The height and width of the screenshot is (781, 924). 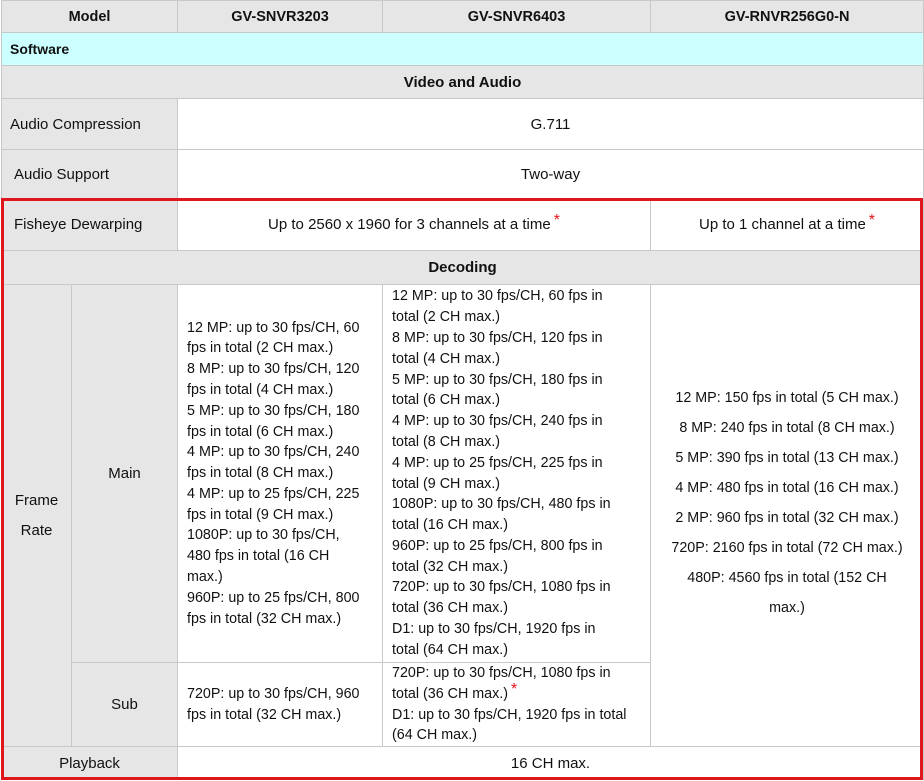 What do you see at coordinates (273, 452) in the screenshot?
I see `spec-line: 4 MP: up to 30 fps/CH, 240` at bounding box center [273, 452].